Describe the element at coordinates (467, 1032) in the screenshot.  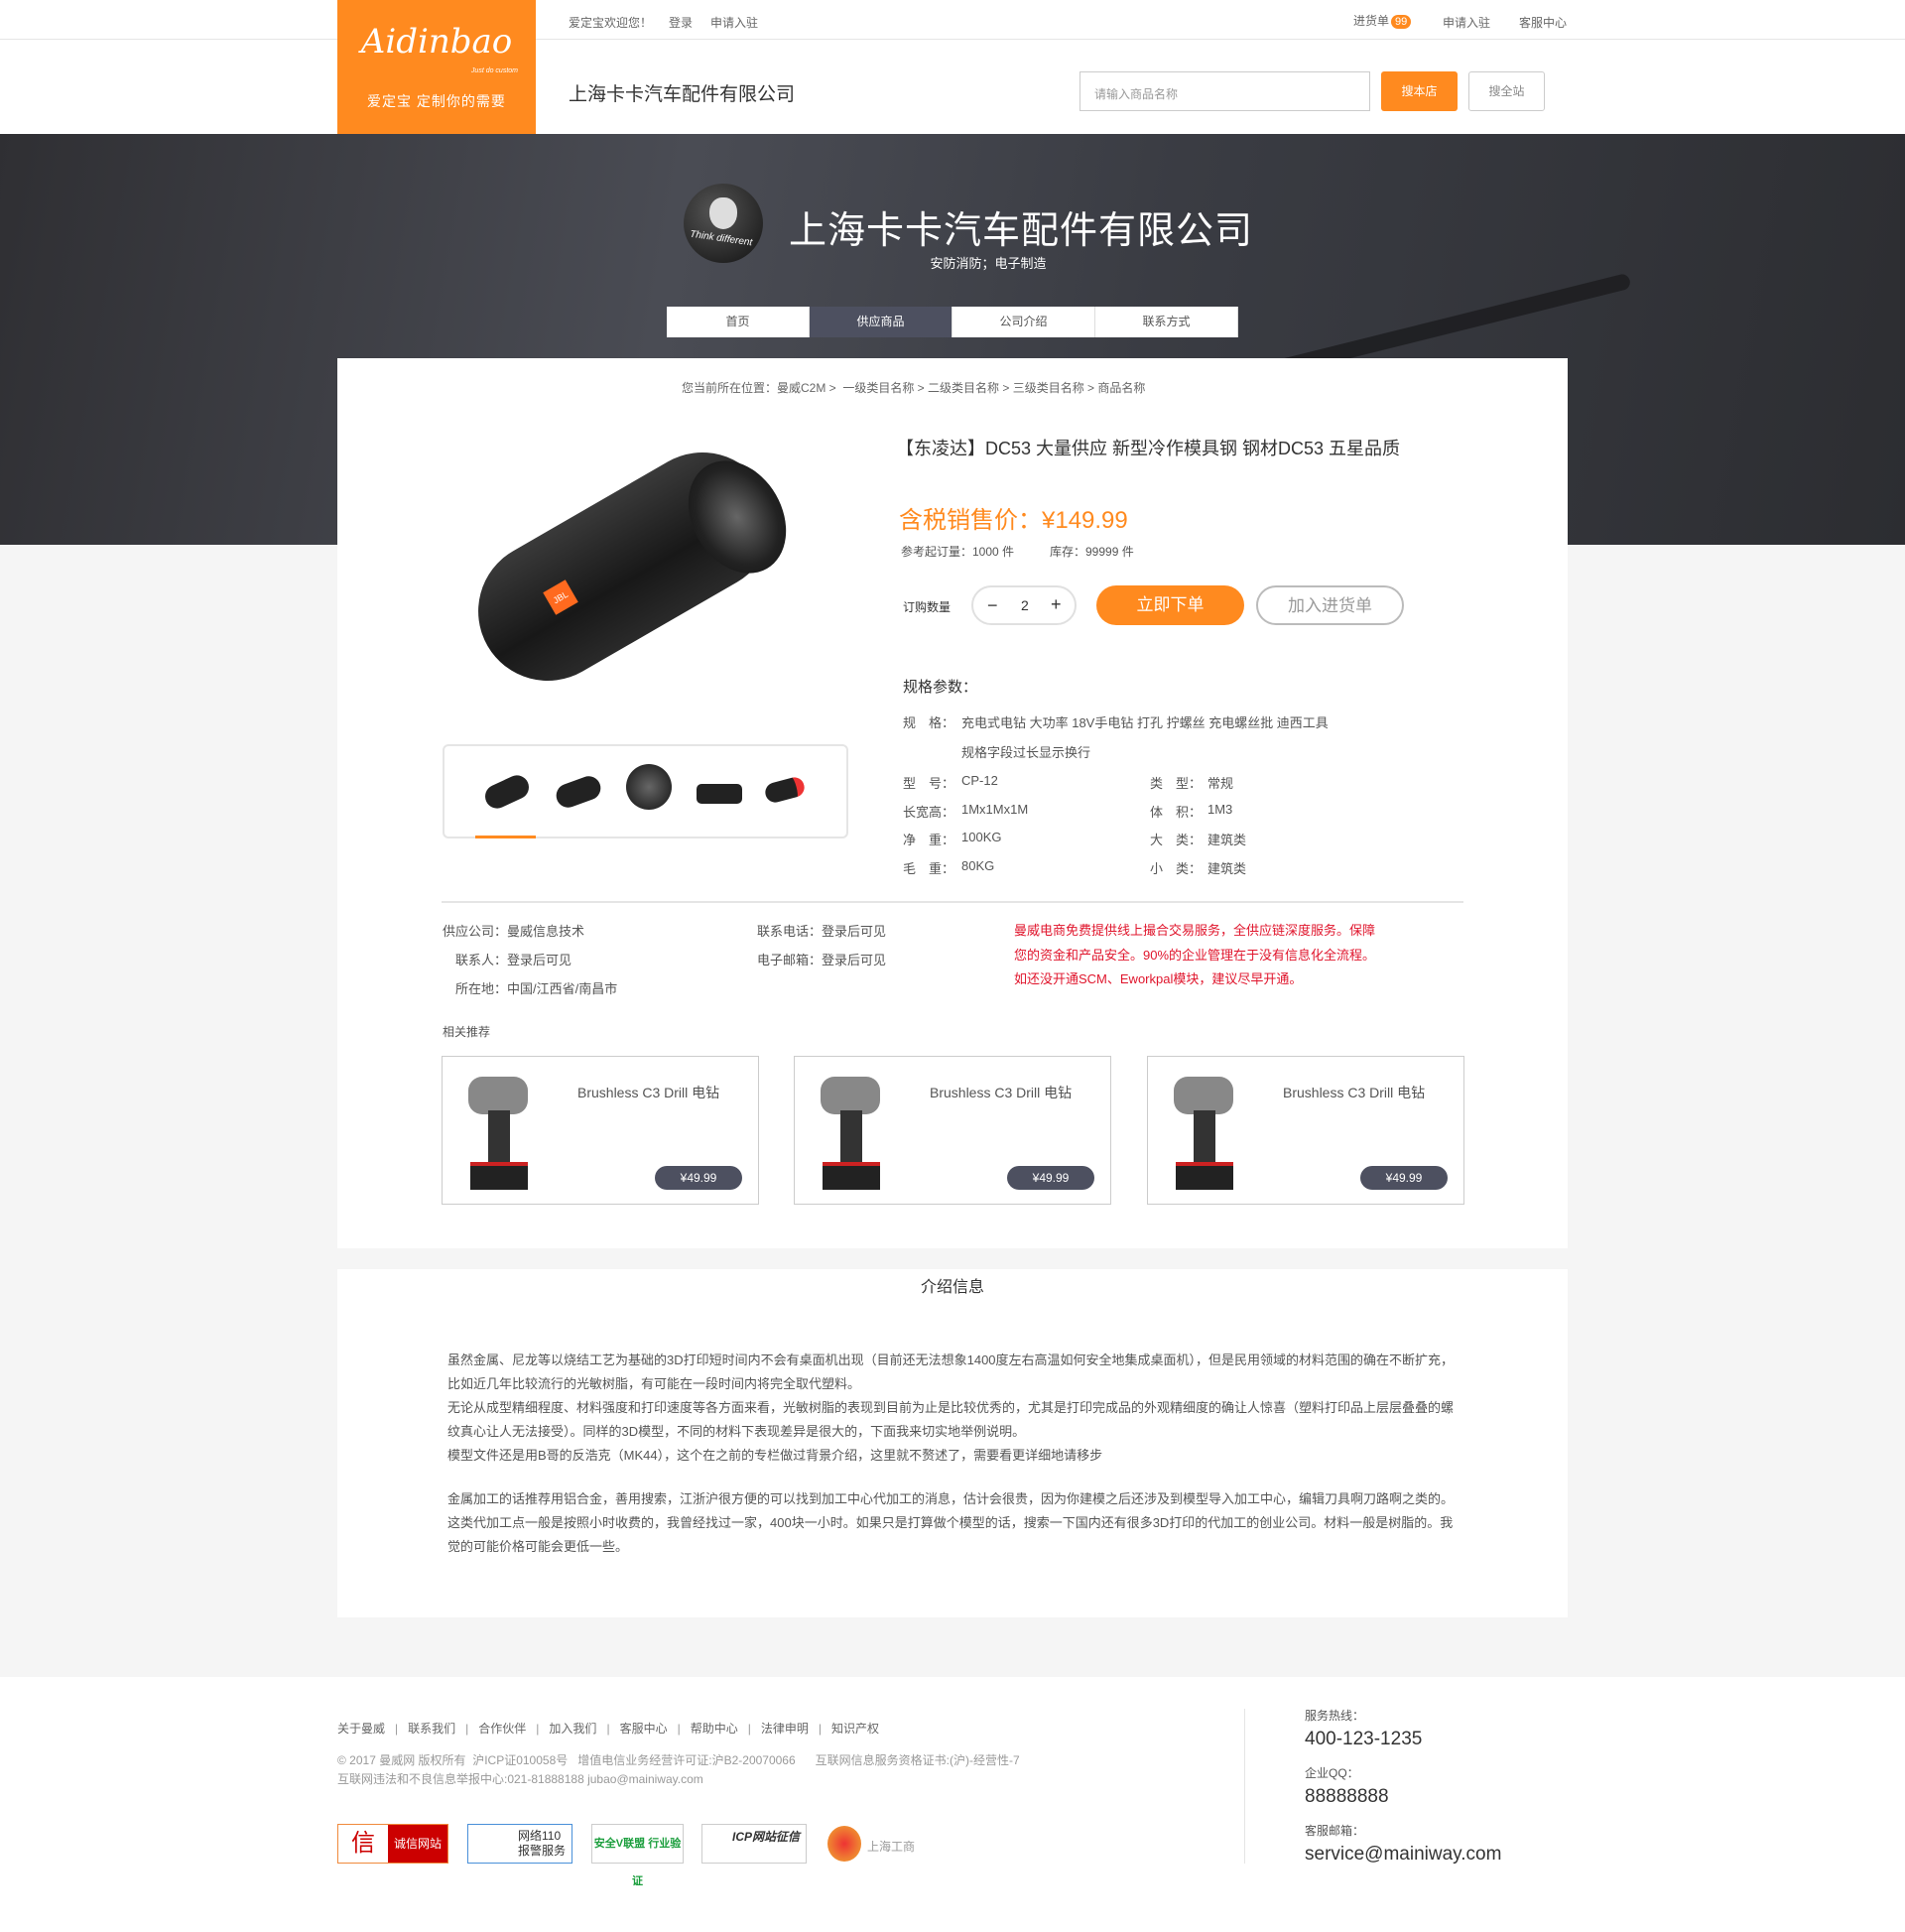
I see `related-title: 相关推荐` at that location.